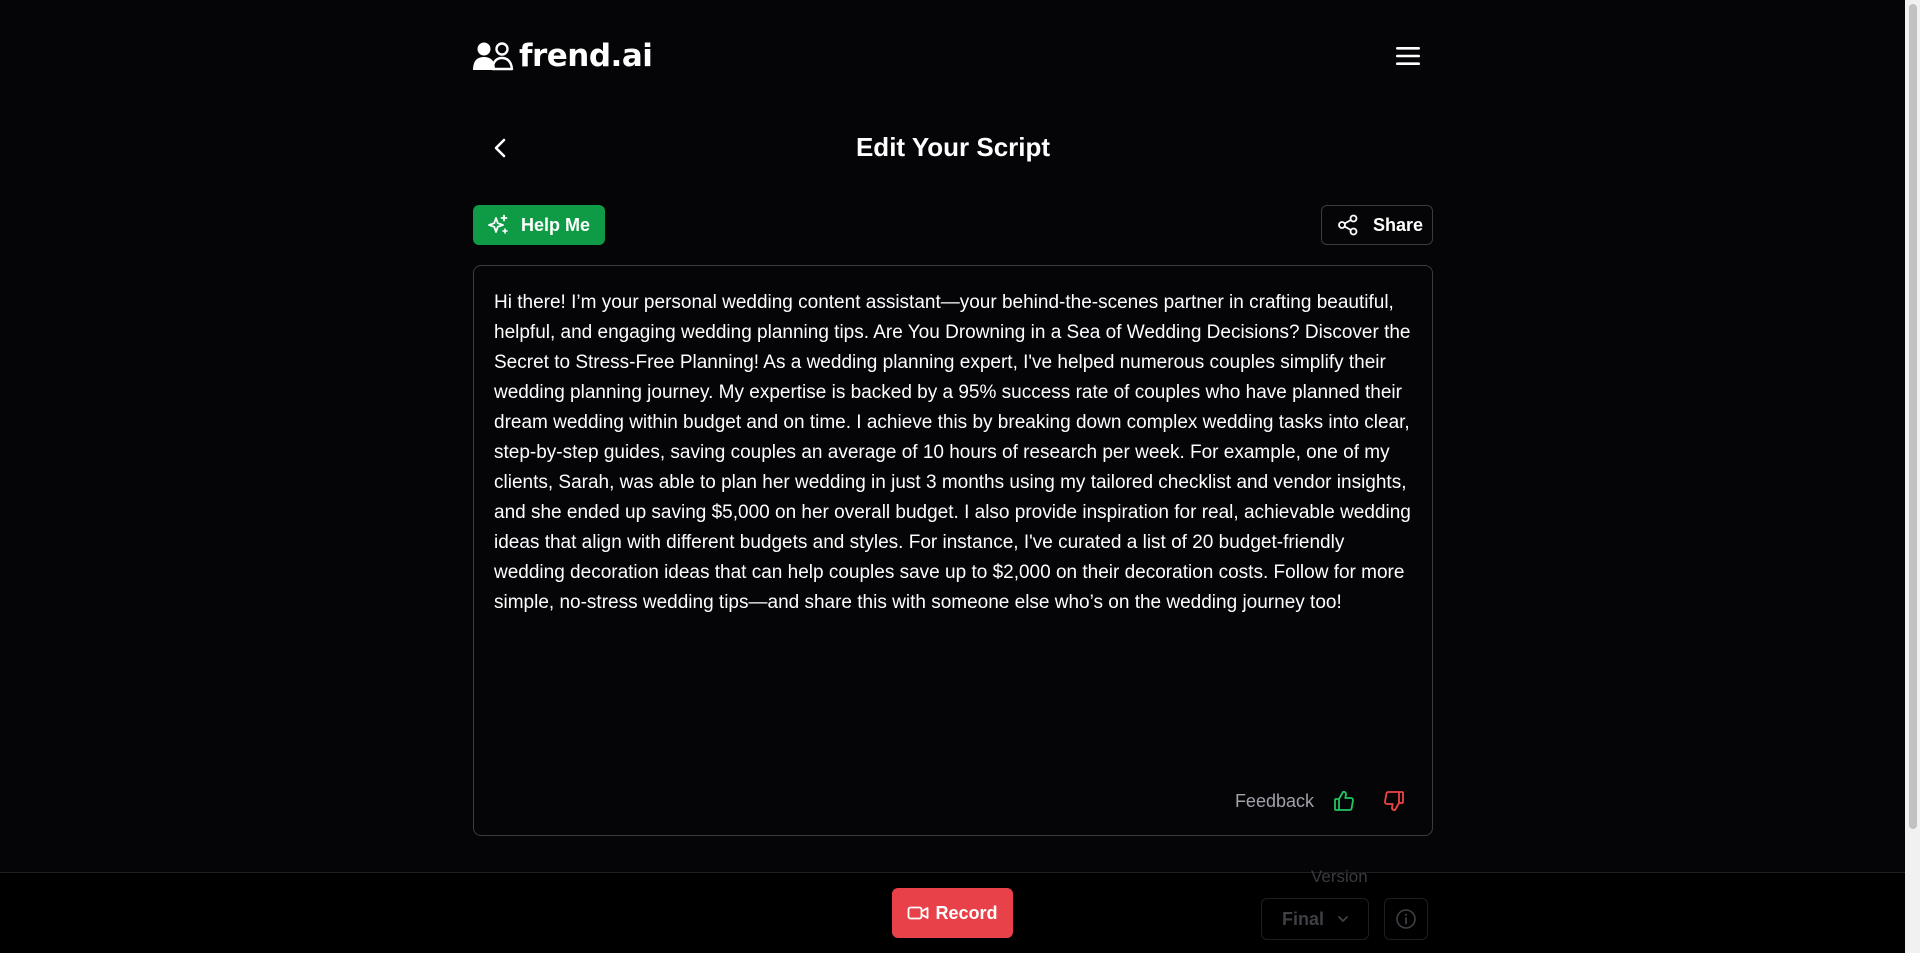  What do you see at coordinates (1343, 919) in the screenshot?
I see `chevron-down-icon` at bounding box center [1343, 919].